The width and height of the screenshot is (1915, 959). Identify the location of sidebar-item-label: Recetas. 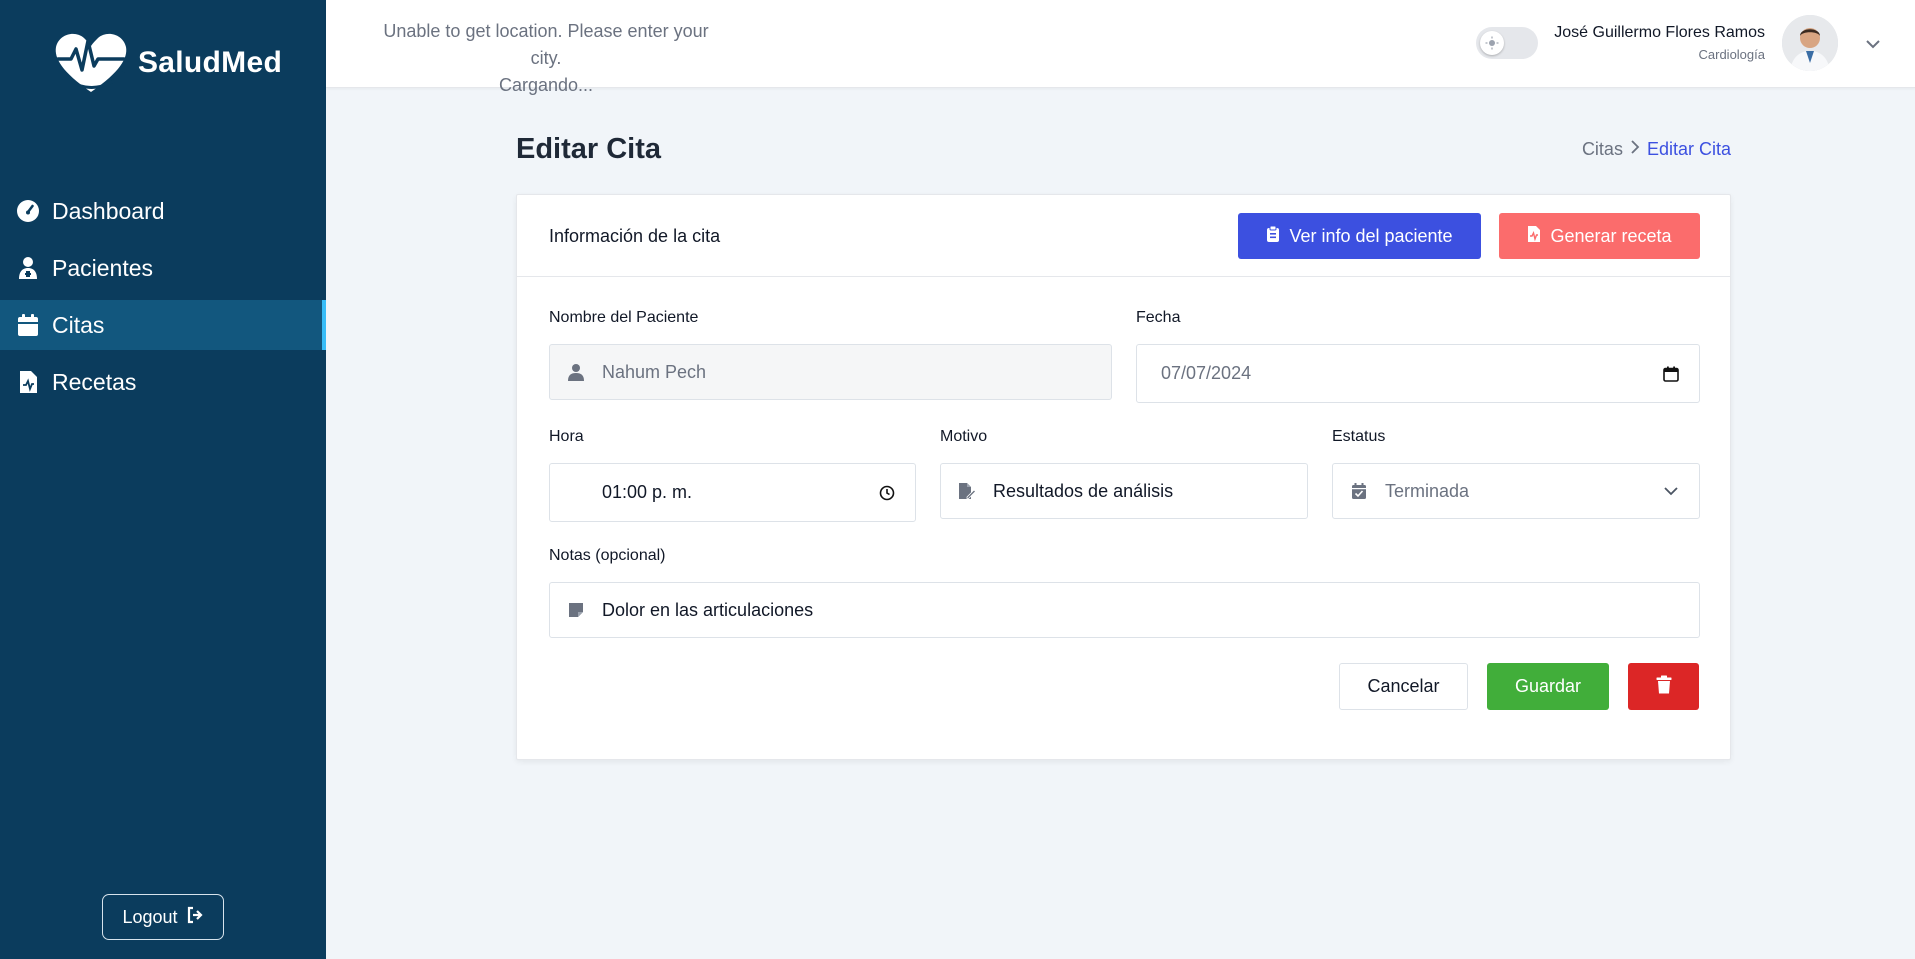
(94, 381).